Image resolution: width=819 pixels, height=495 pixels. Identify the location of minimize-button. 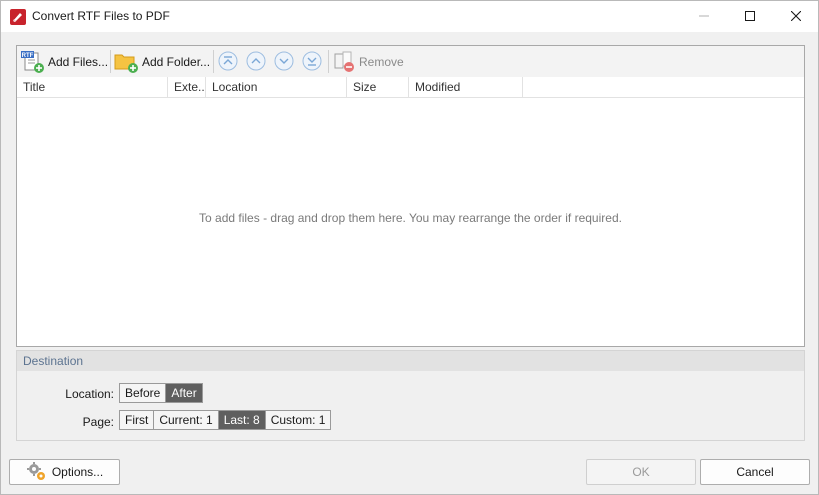
(704, 16).